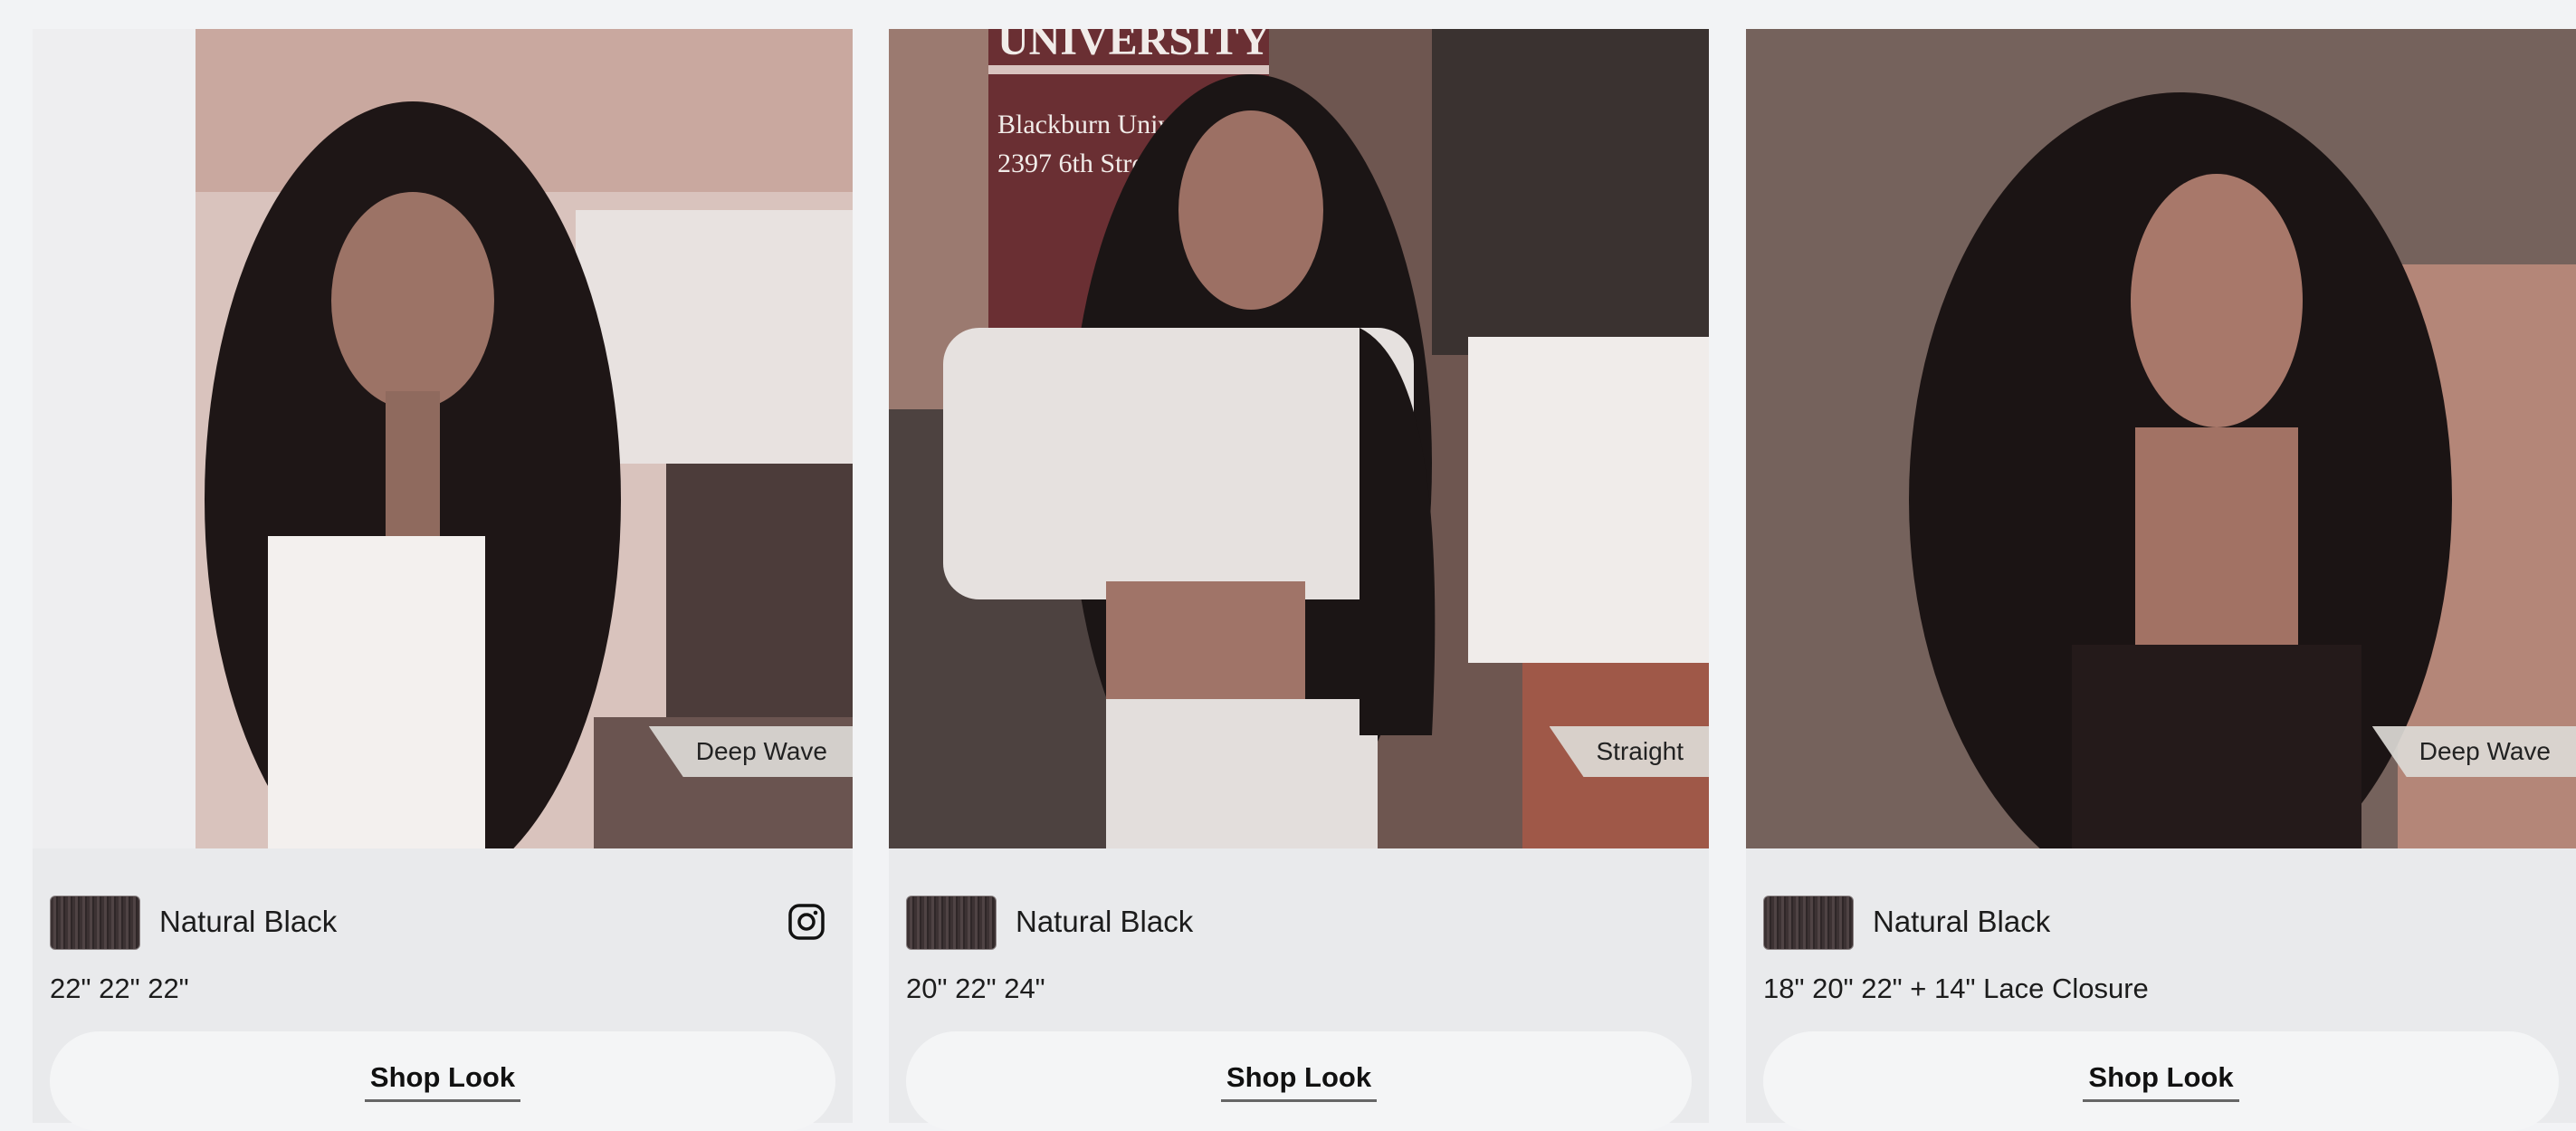 This screenshot has width=2576, height=1131. I want to click on sign-title: UNIVERSITY, so click(1133, 46).